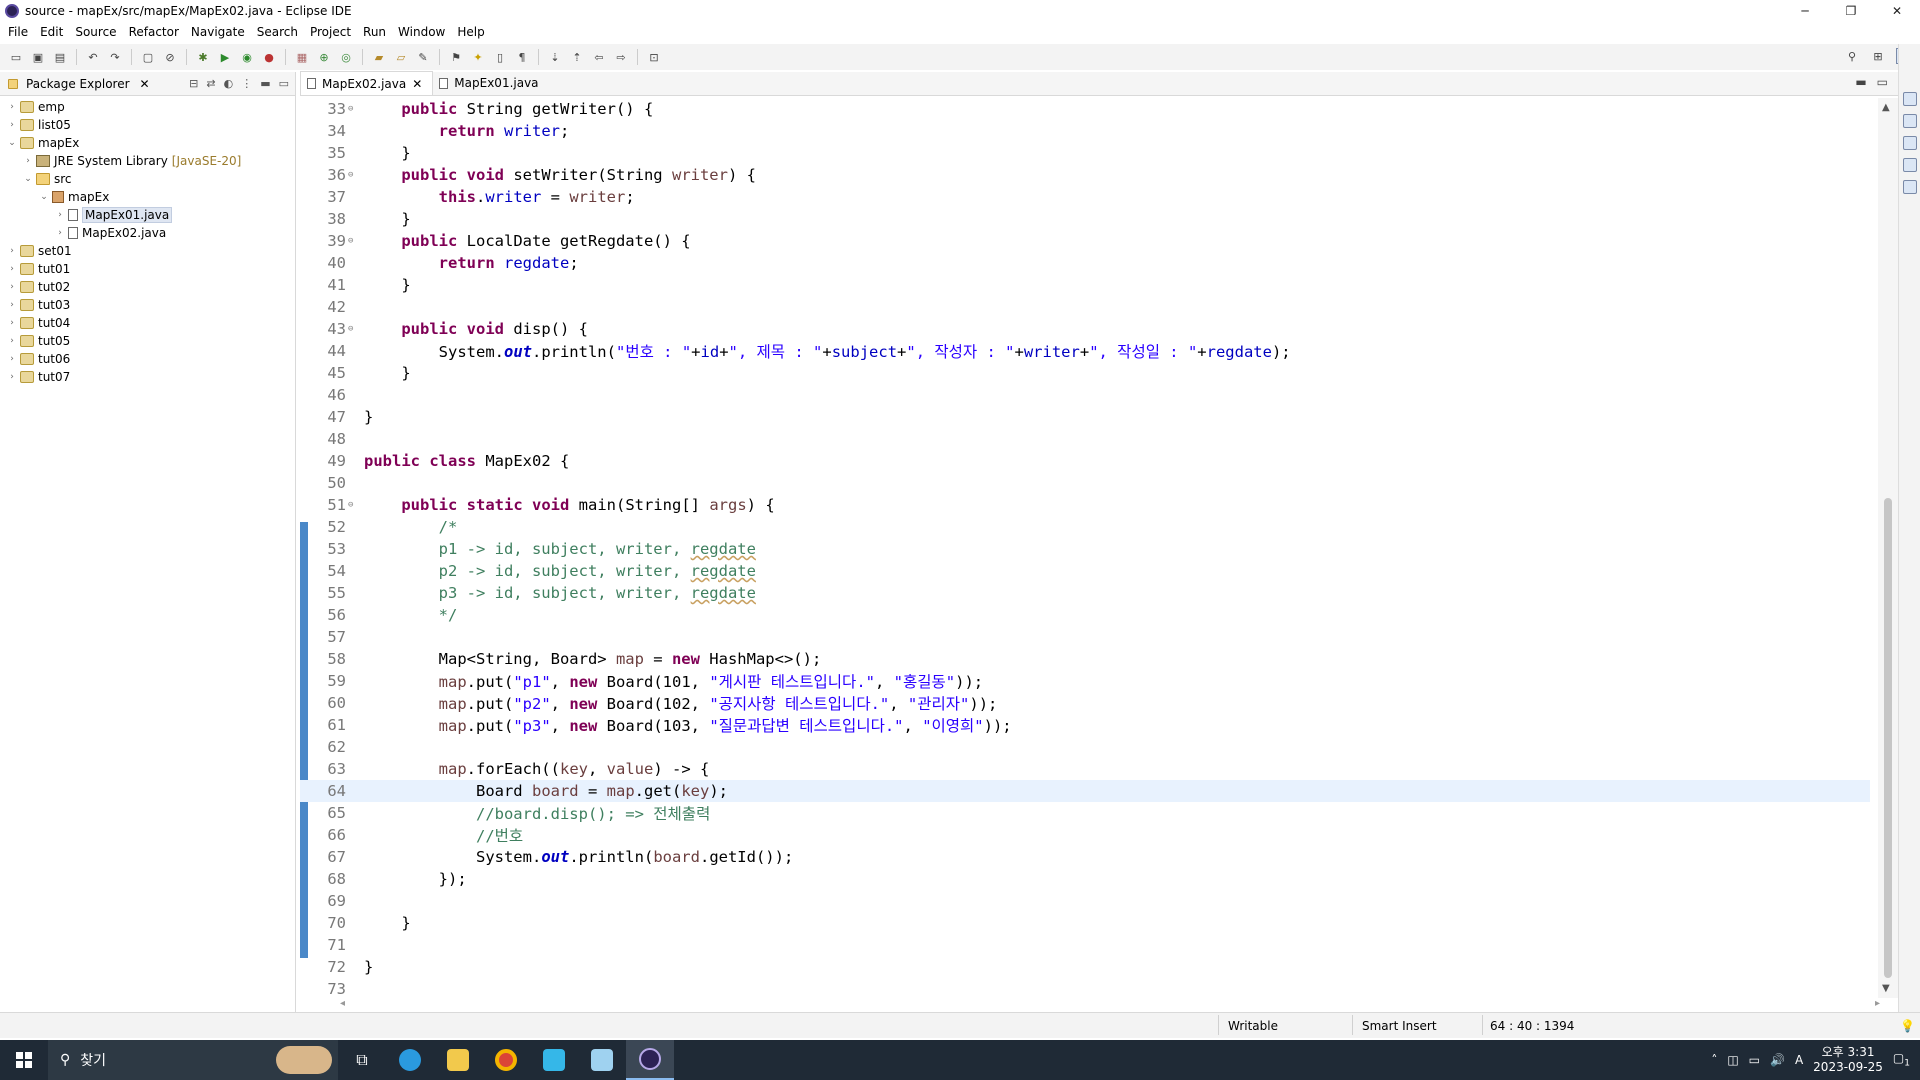 Image resolution: width=1920 pixels, height=1080 pixels. What do you see at coordinates (225, 57) in the screenshot?
I see `run-icon: ▶` at bounding box center [225, 57].